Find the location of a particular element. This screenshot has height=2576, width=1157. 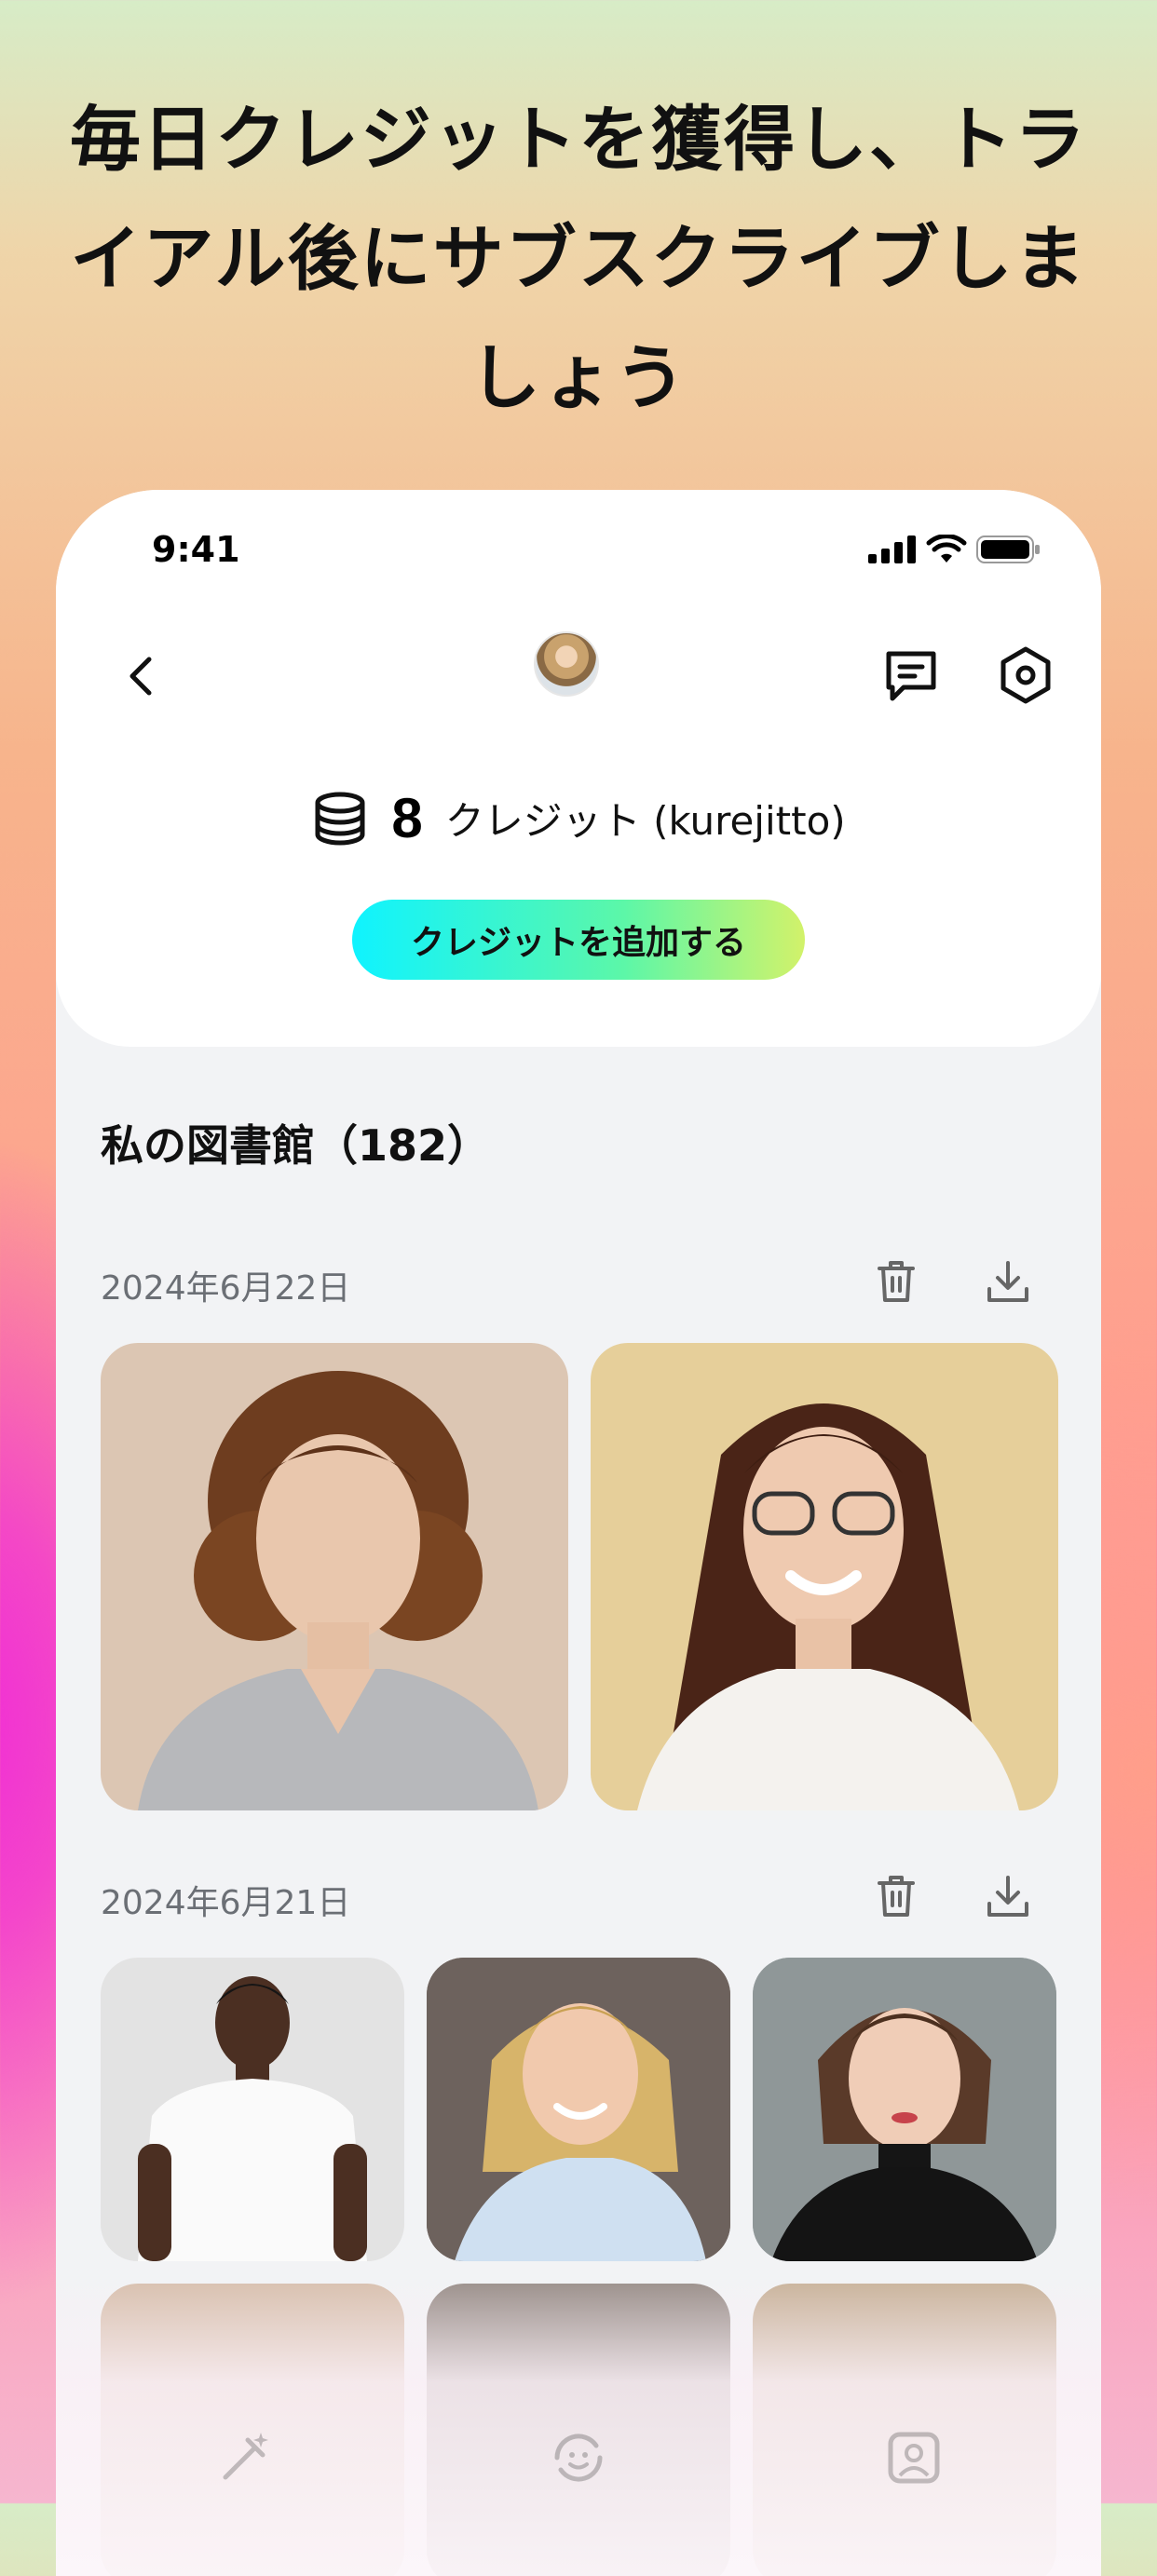

portrait-smiling-woman-glasses is located at coordinates (828, 1606).